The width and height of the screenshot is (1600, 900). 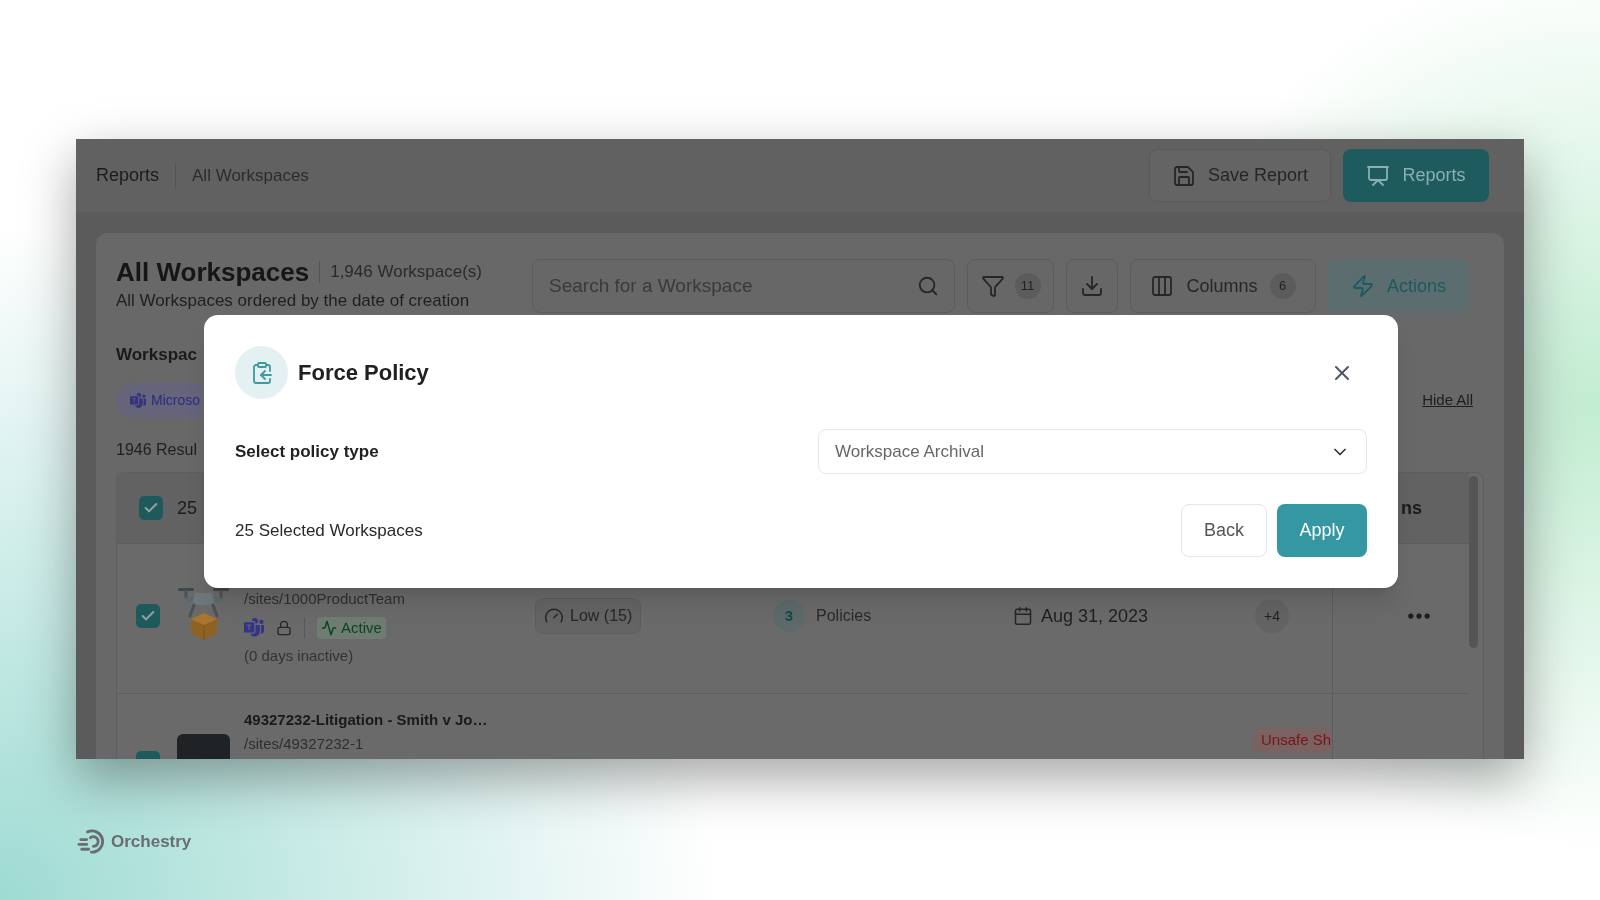 I want to click on risk-badge: Low (15), so click(x=588, y=616).